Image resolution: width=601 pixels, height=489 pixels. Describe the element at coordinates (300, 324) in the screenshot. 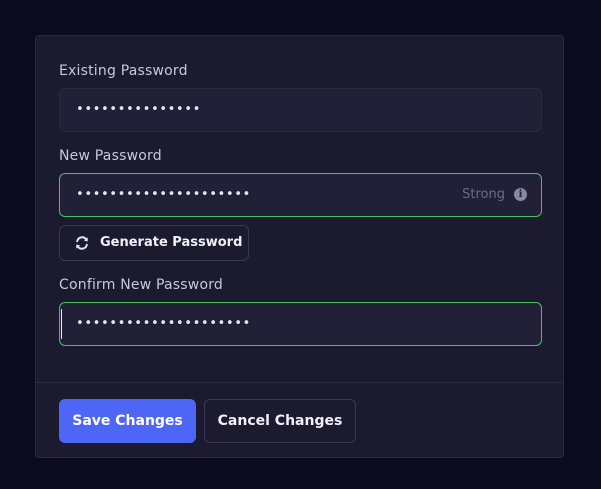

I see `confirm-password-field: •••••••••••••••••••••` at that location.